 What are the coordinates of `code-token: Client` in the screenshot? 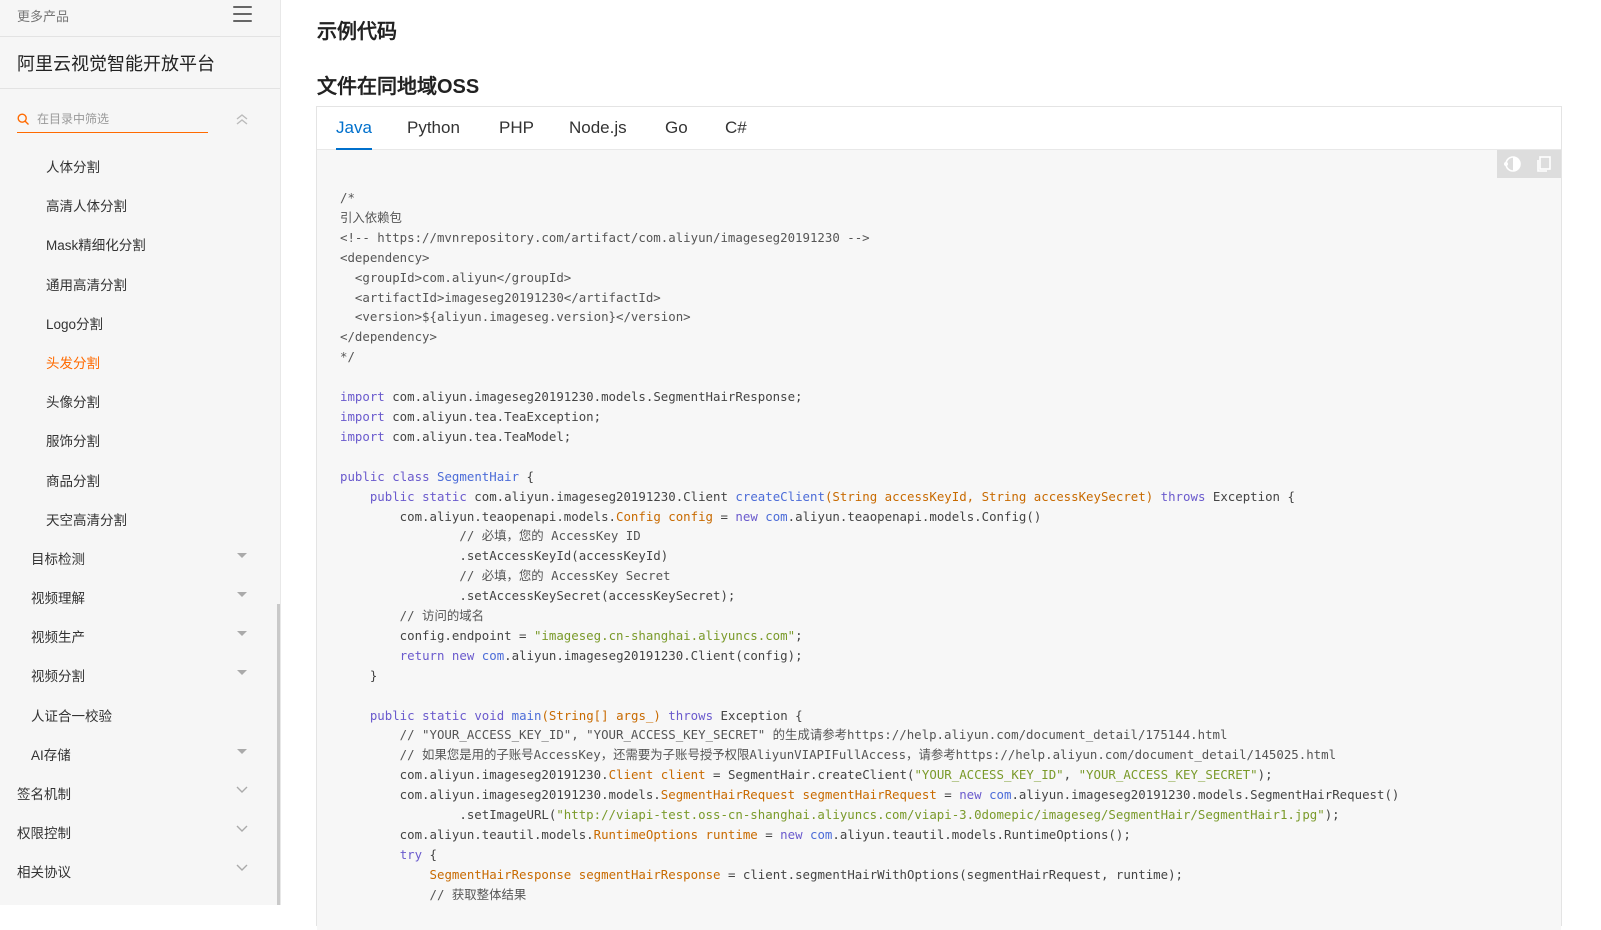 It's located at (631, 775).